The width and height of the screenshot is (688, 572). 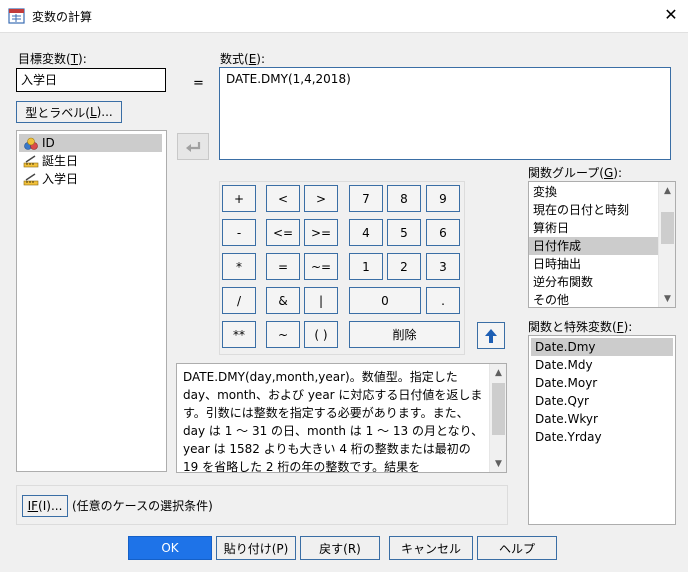 What do you see at coordinates (142, 506) in the screenshot?
I see `if-condition-text: (任意のケースの選択条件)` at bounding box center [142, 506].